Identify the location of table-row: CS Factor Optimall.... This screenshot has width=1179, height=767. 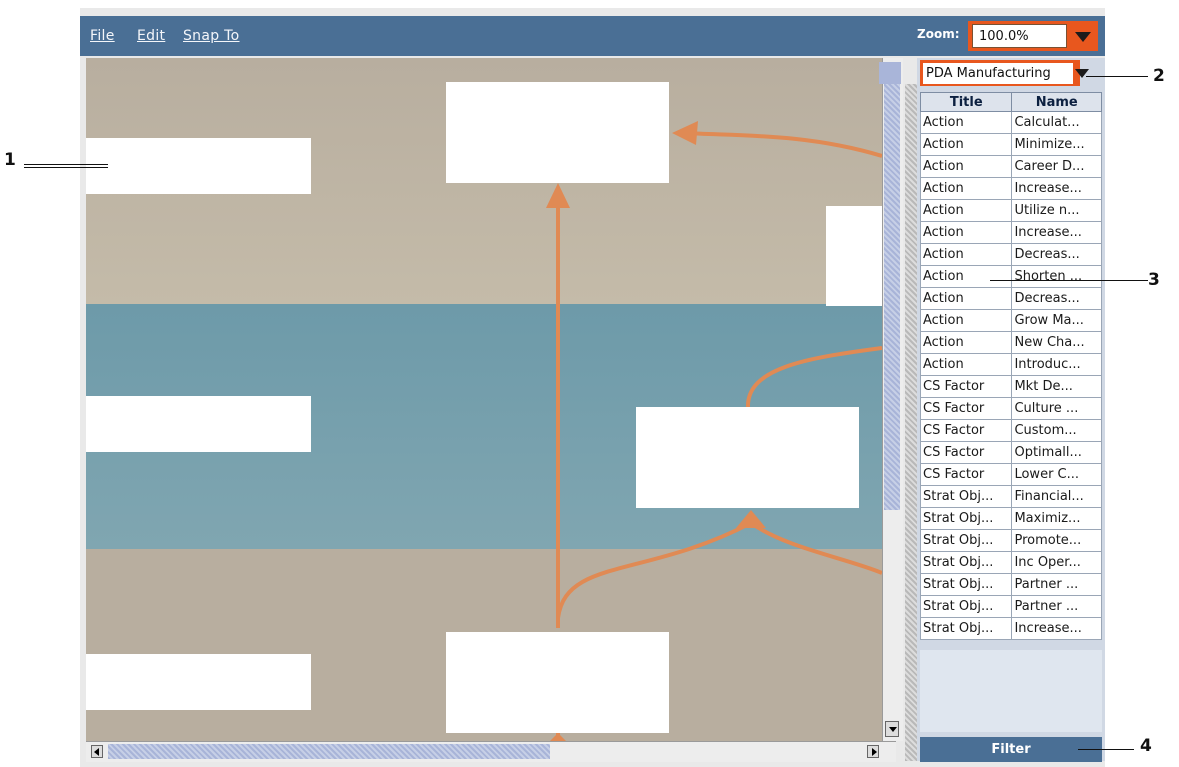
(1010, 452).